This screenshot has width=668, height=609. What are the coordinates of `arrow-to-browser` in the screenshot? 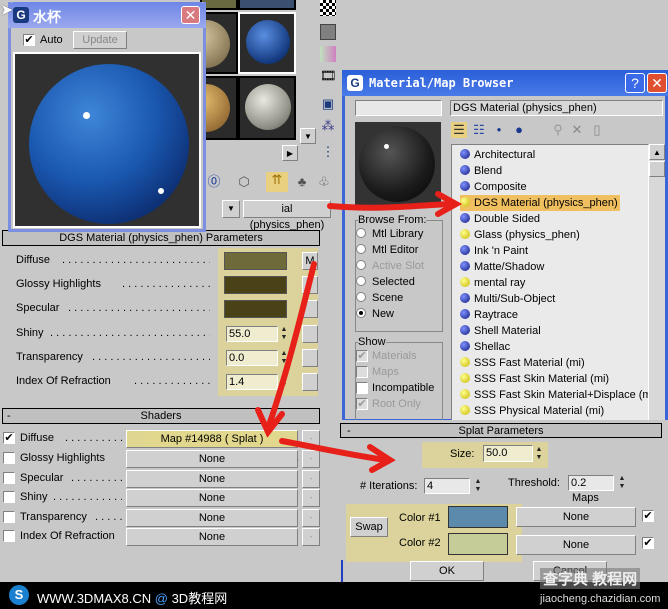 It's located at (390, 206).